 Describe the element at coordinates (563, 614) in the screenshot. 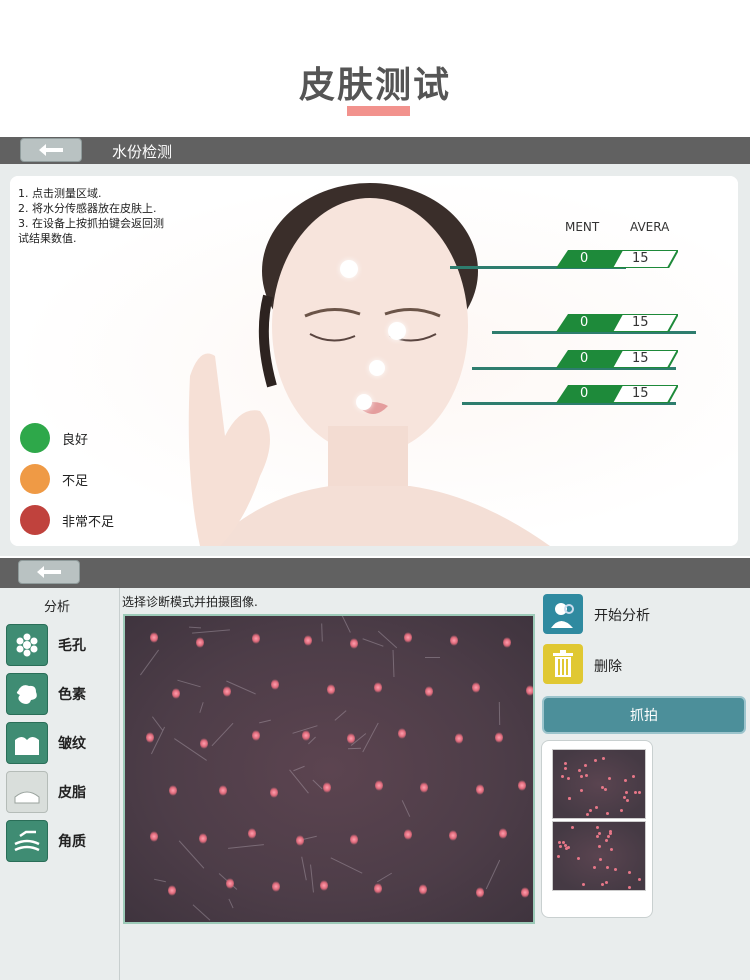

I see `start-analysis-icon-button` at that location.